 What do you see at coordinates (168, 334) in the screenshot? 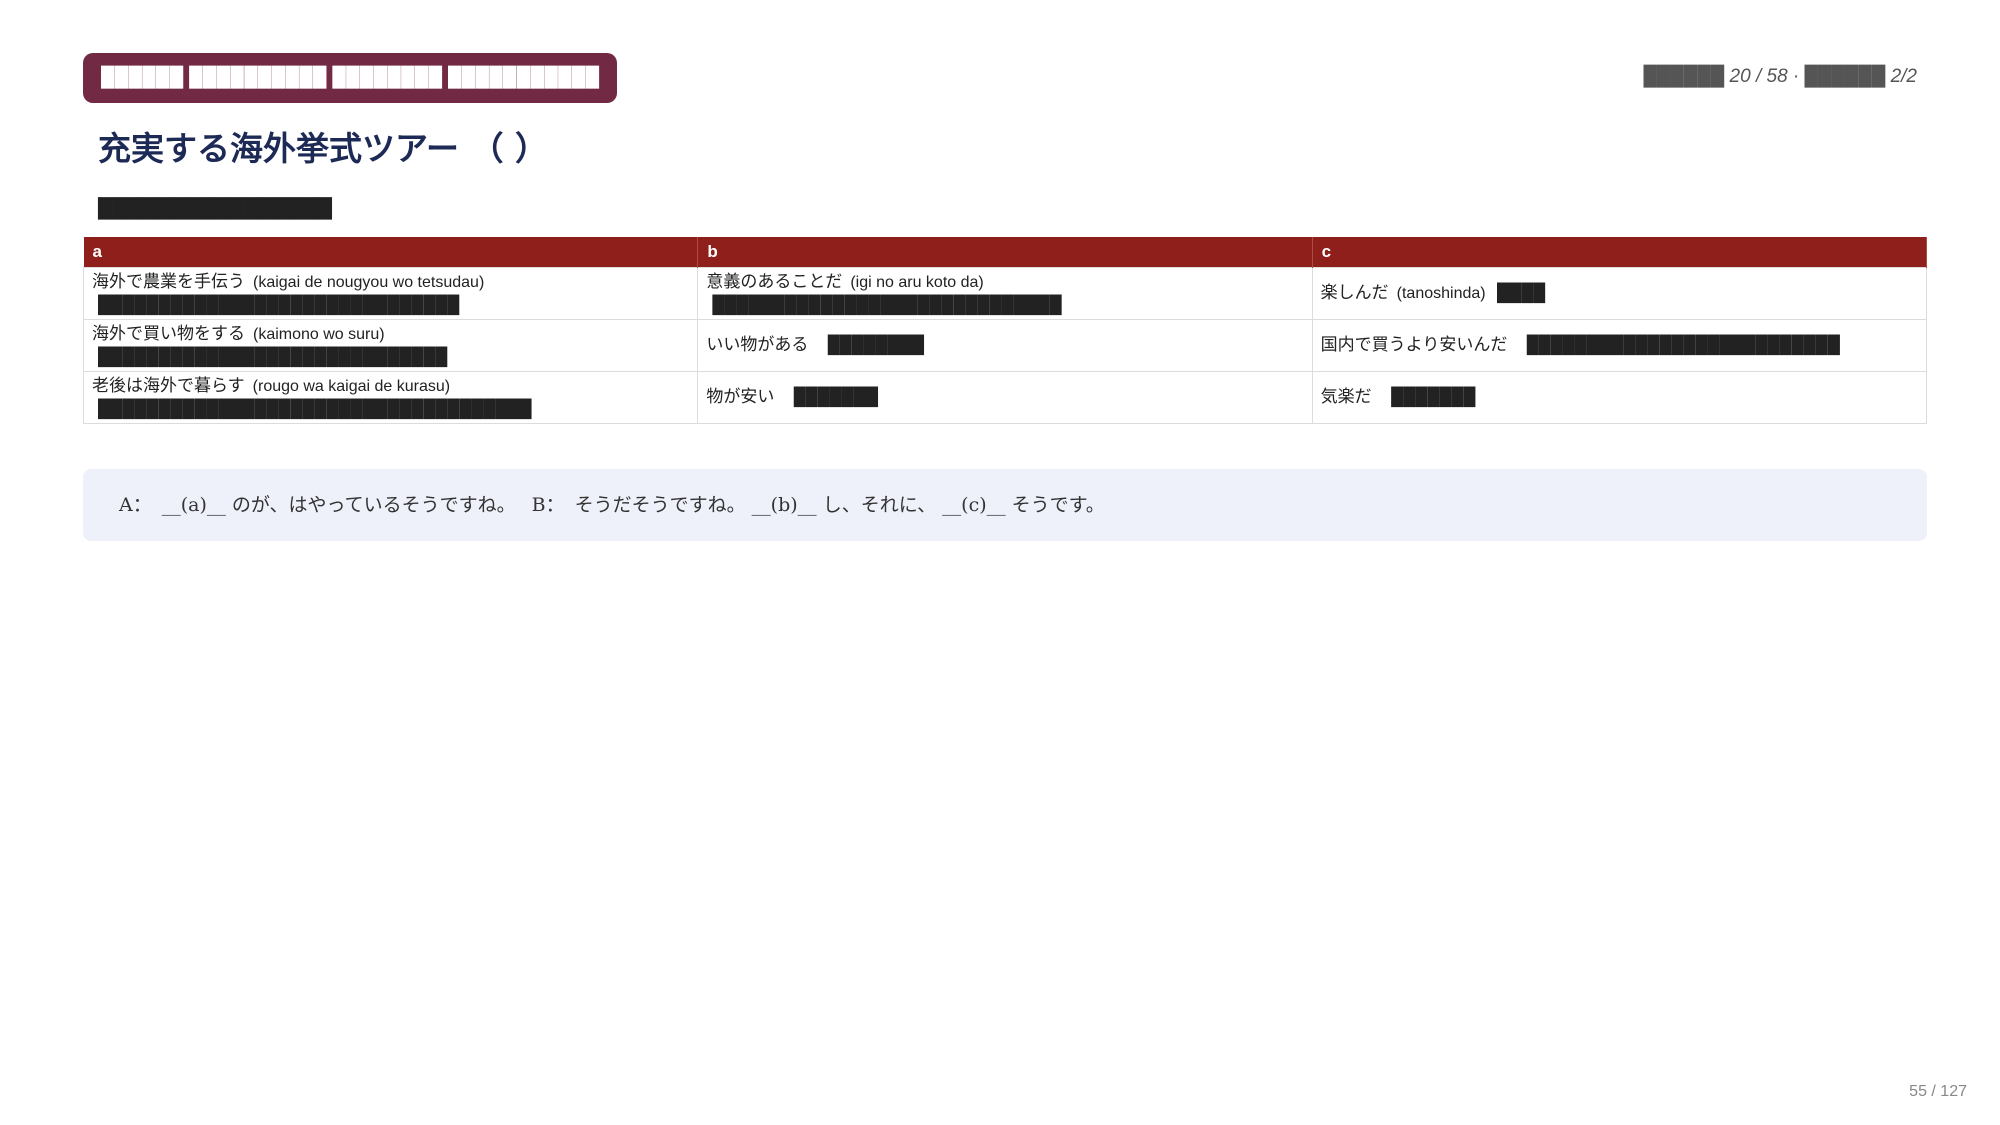
I see `cell-japanese: 海外で買い物をする` at bounding box center [168, 334].